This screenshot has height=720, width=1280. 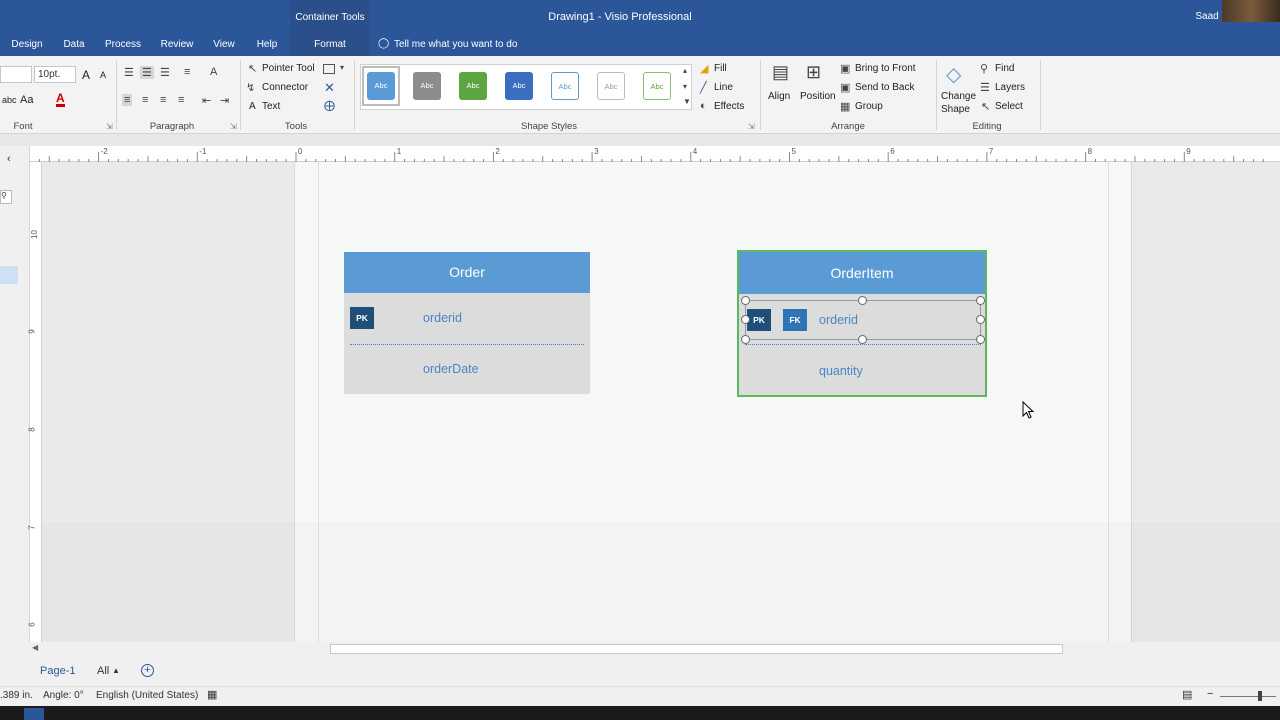 What do you see at coordinates (1260, 696) in the screenshot?
I see `zoom-slider-thumb` at bounding box center [1260, 696].